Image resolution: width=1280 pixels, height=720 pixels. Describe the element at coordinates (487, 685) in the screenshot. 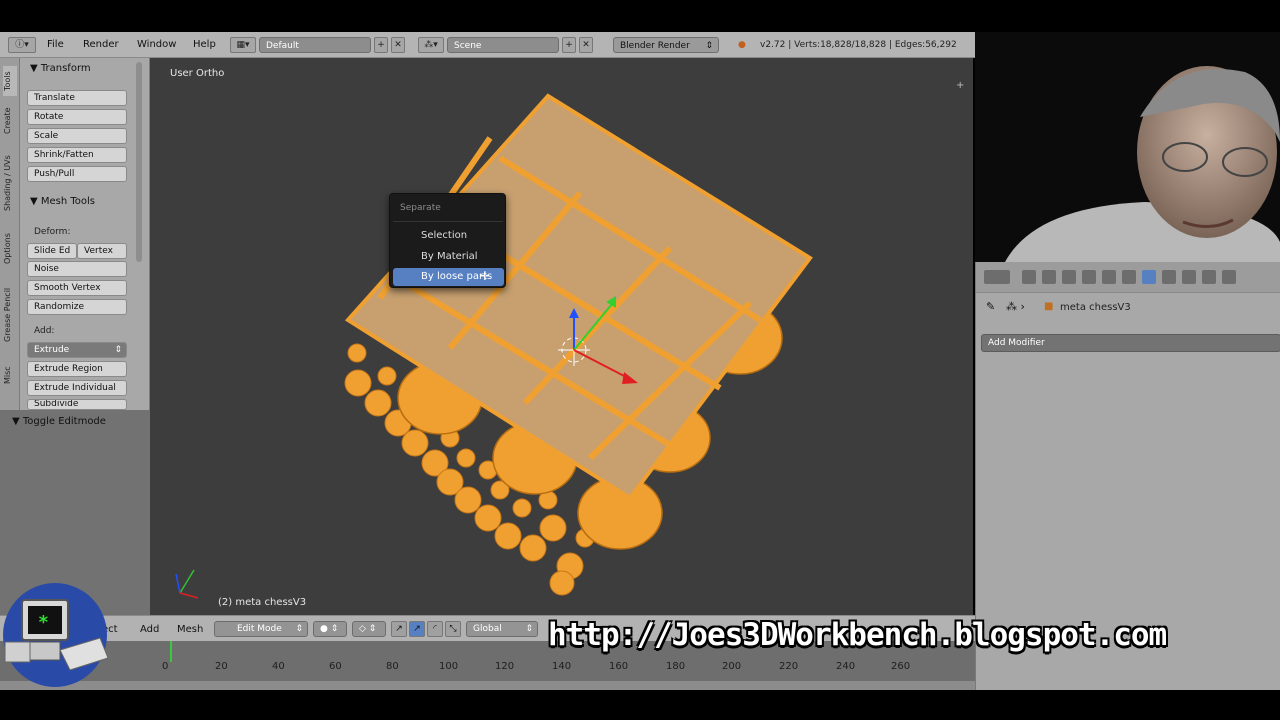

I see `timeline-header` at that location.